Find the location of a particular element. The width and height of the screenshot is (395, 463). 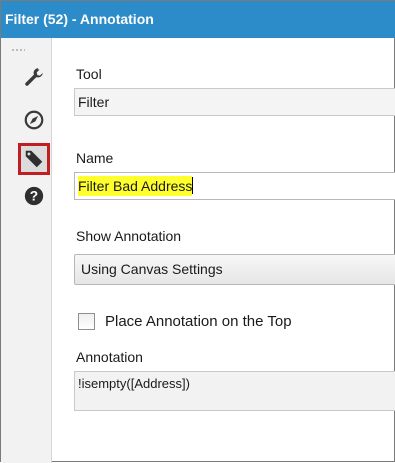

annotation-textarea: !isempty([Address]) is located at coordinates (234, 391).